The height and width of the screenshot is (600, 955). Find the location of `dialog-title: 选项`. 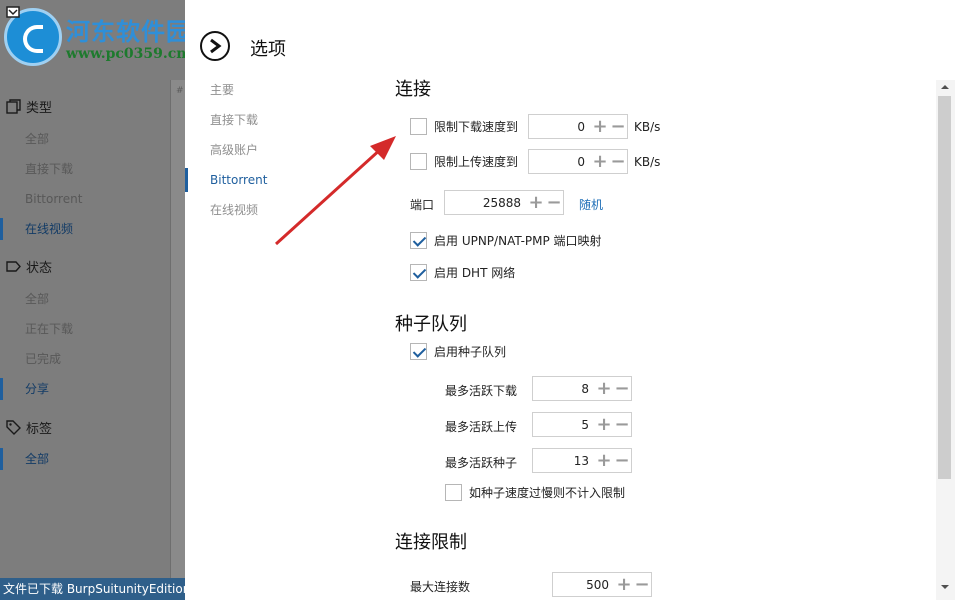

dialog-title: 选项 is located at coordinates (268, 49).